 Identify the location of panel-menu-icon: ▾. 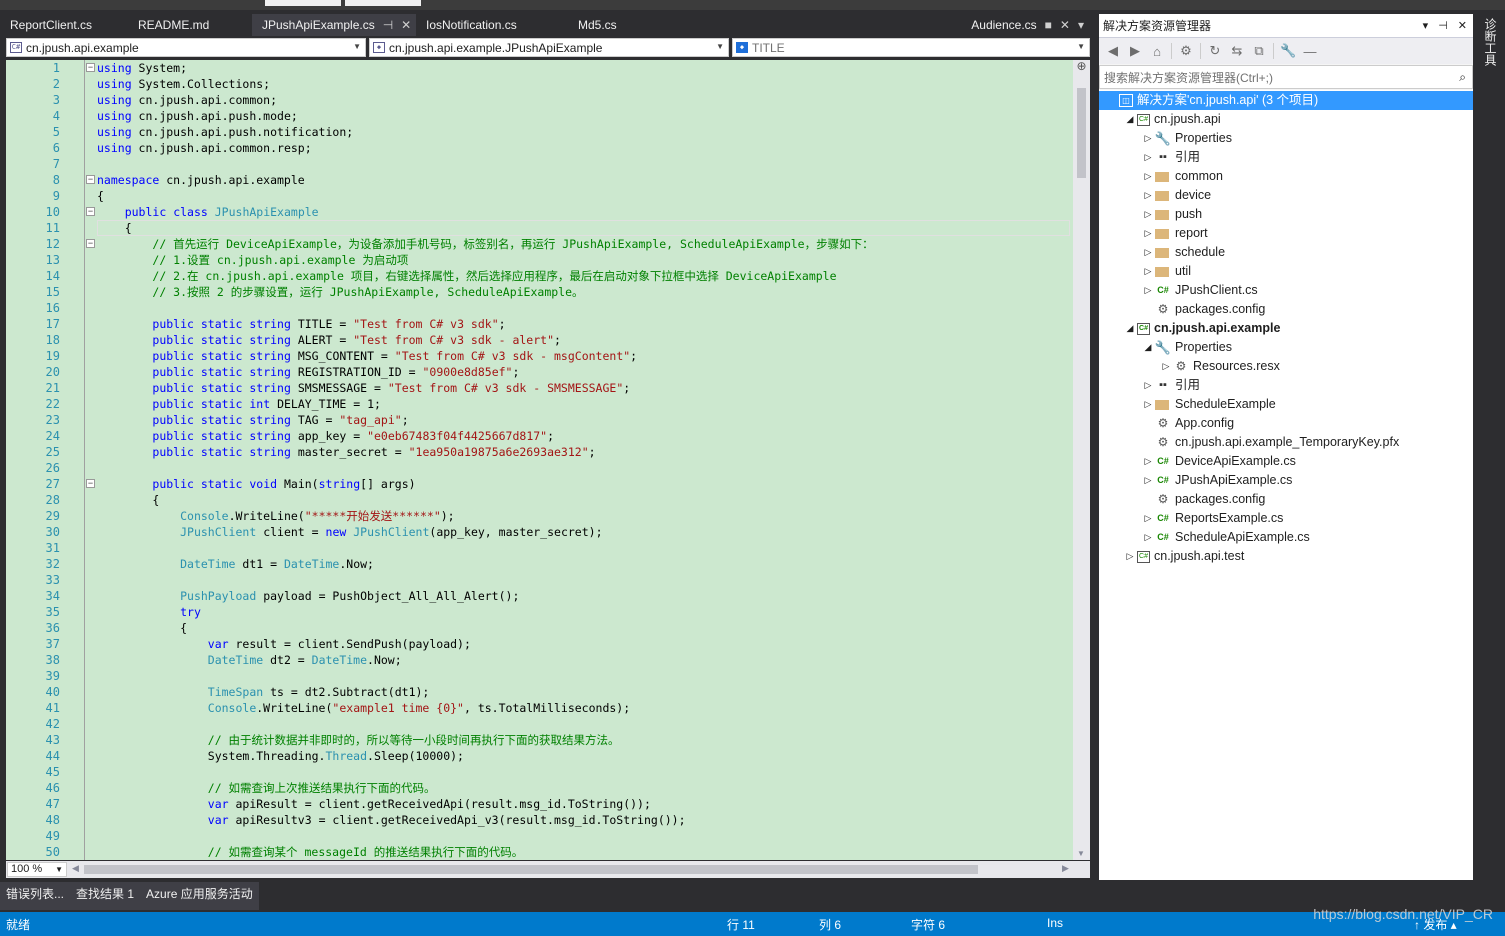
(1426, 25).